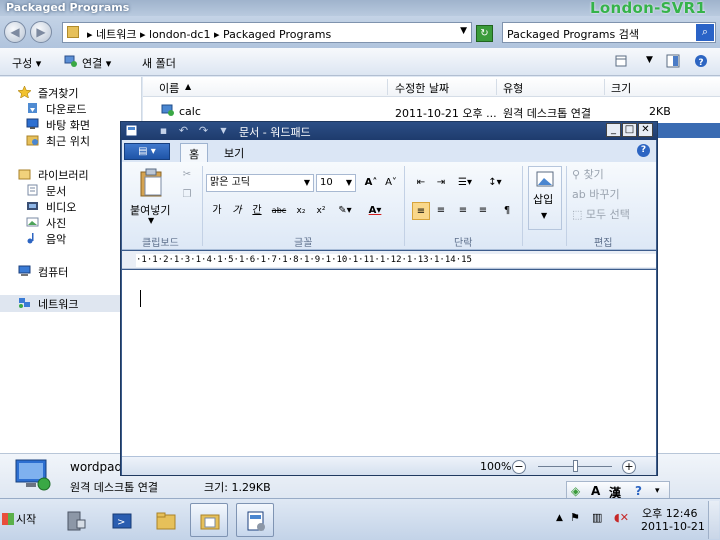 This screenshot has height=540, width=720. What do you see at coordinates (649, 60) in the screenshot?
I see `view-dropdown-icon: ▼` at bounding box center [649, 60].